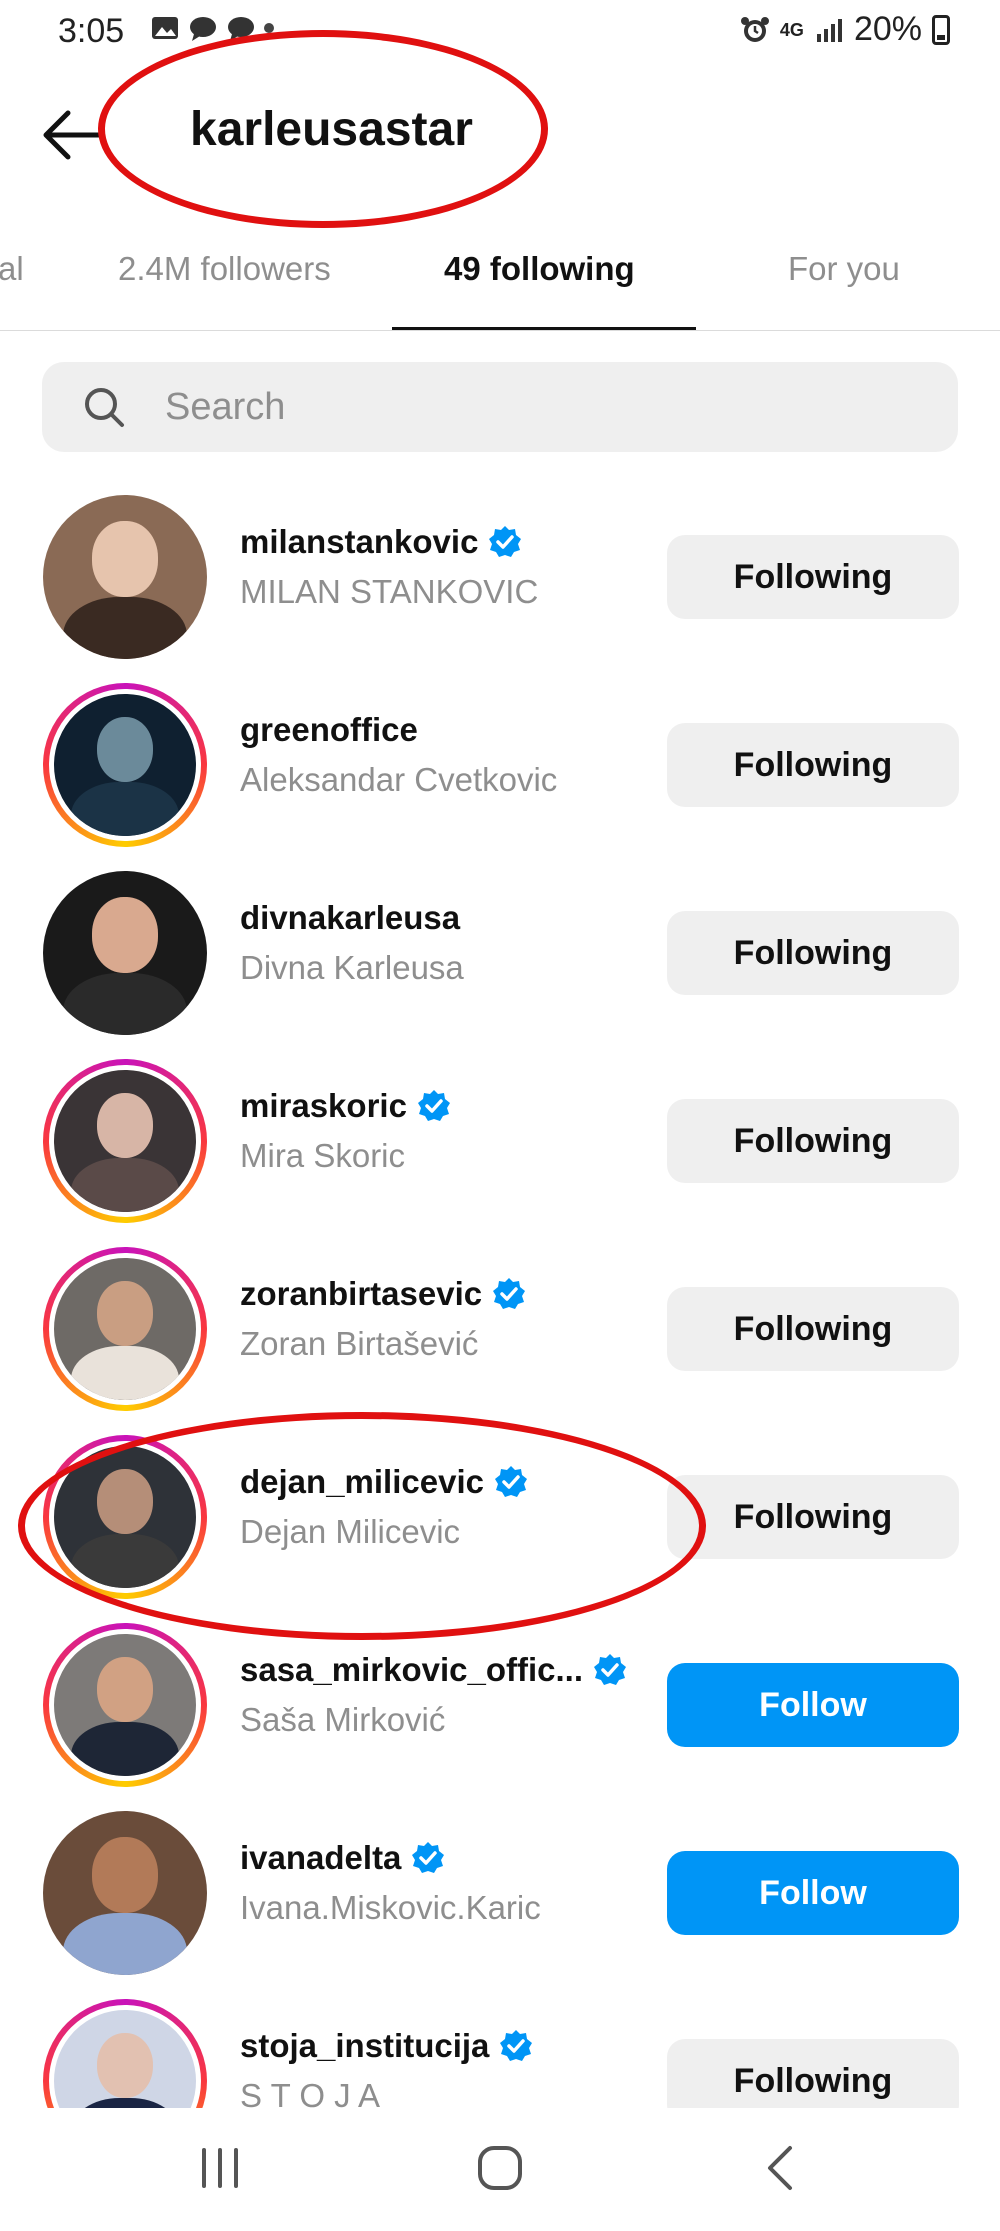 This screenshot has width=1000, height=2231. I want to click on annotation-circle-title, so click(323, 129).